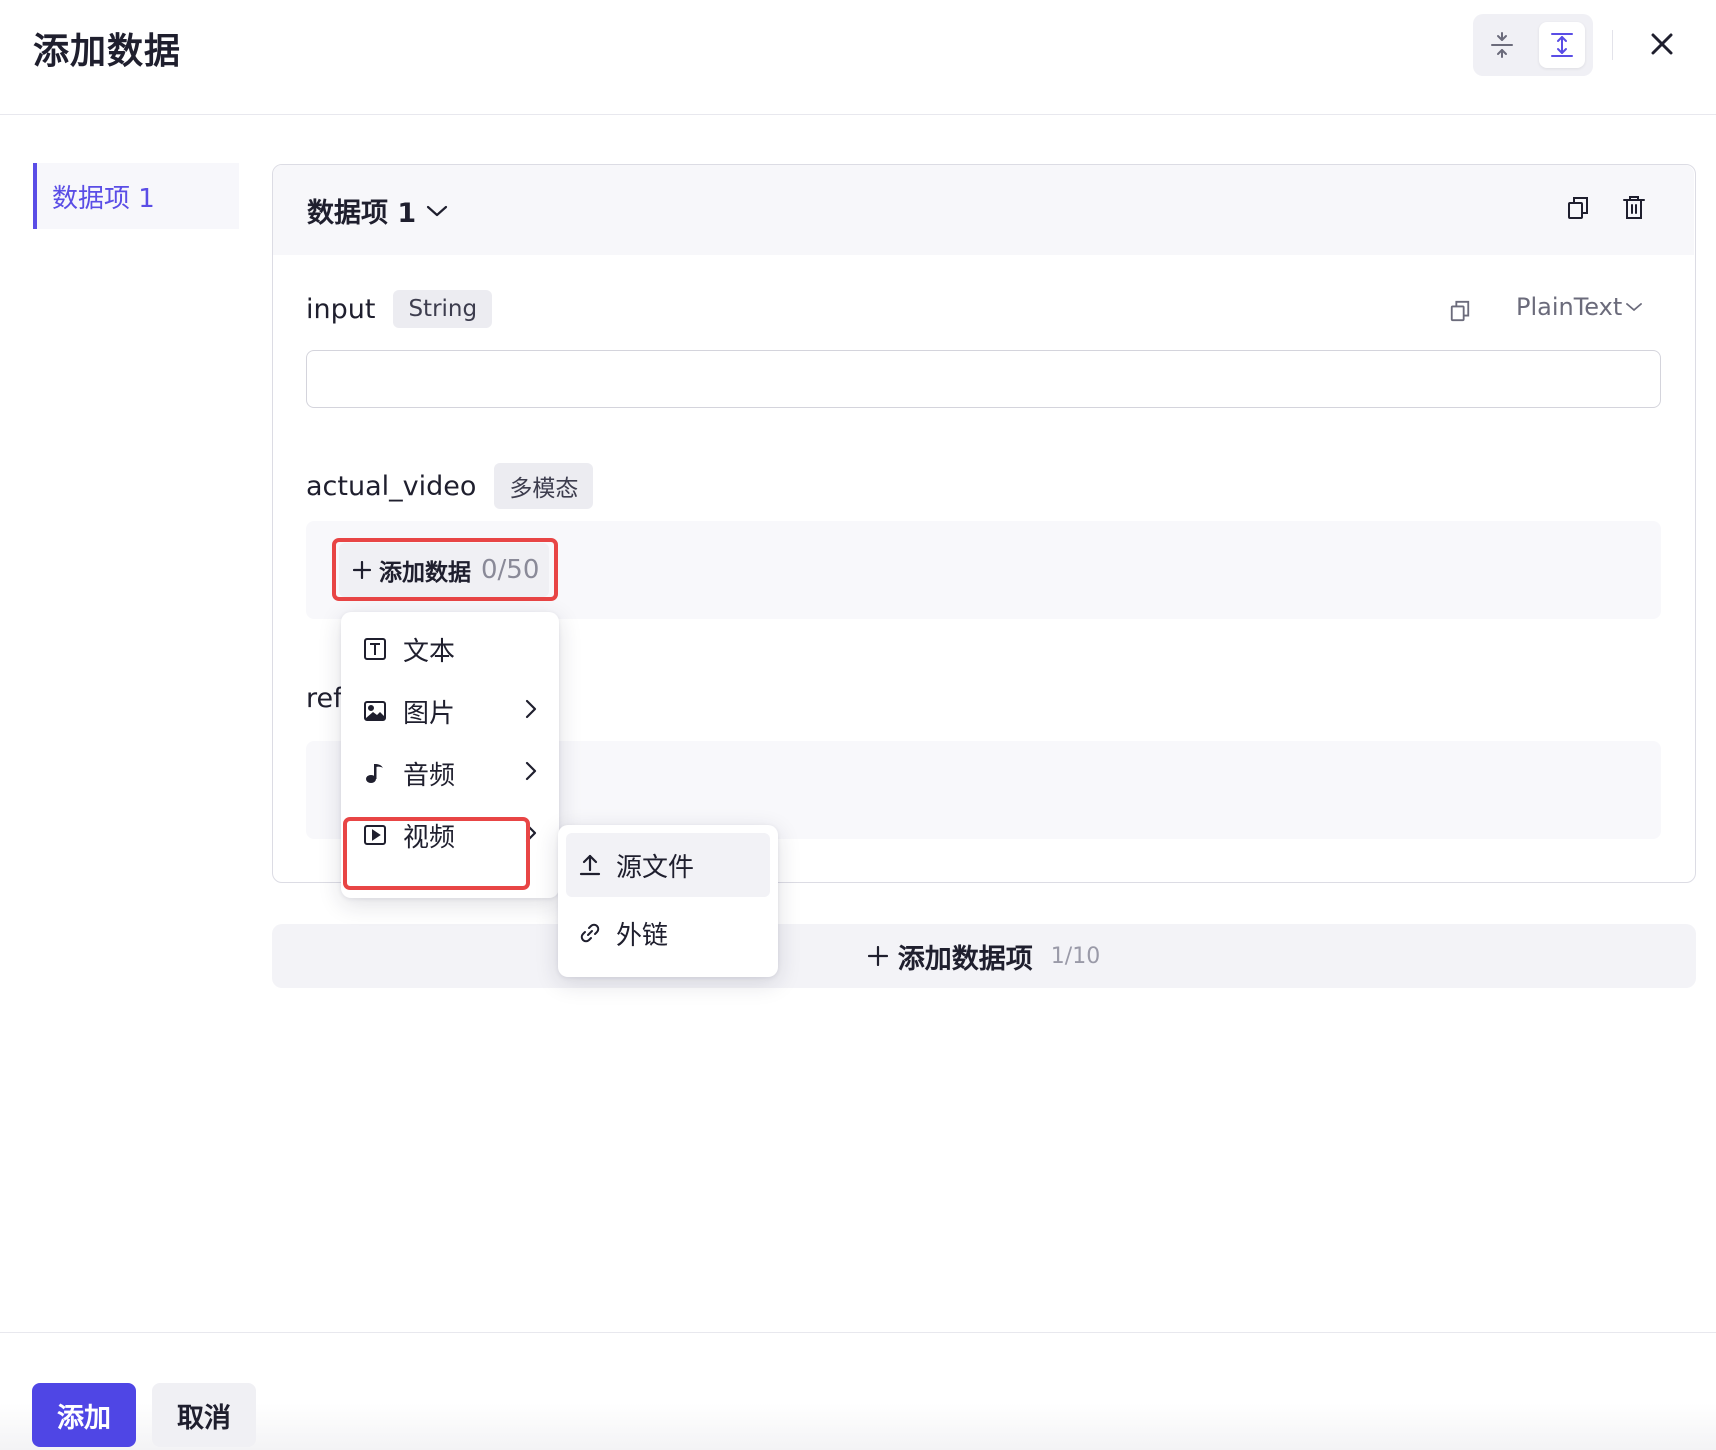  Describe the element at coordinates (1612, 45) in the screenshot. I see `header-separator` at that location.